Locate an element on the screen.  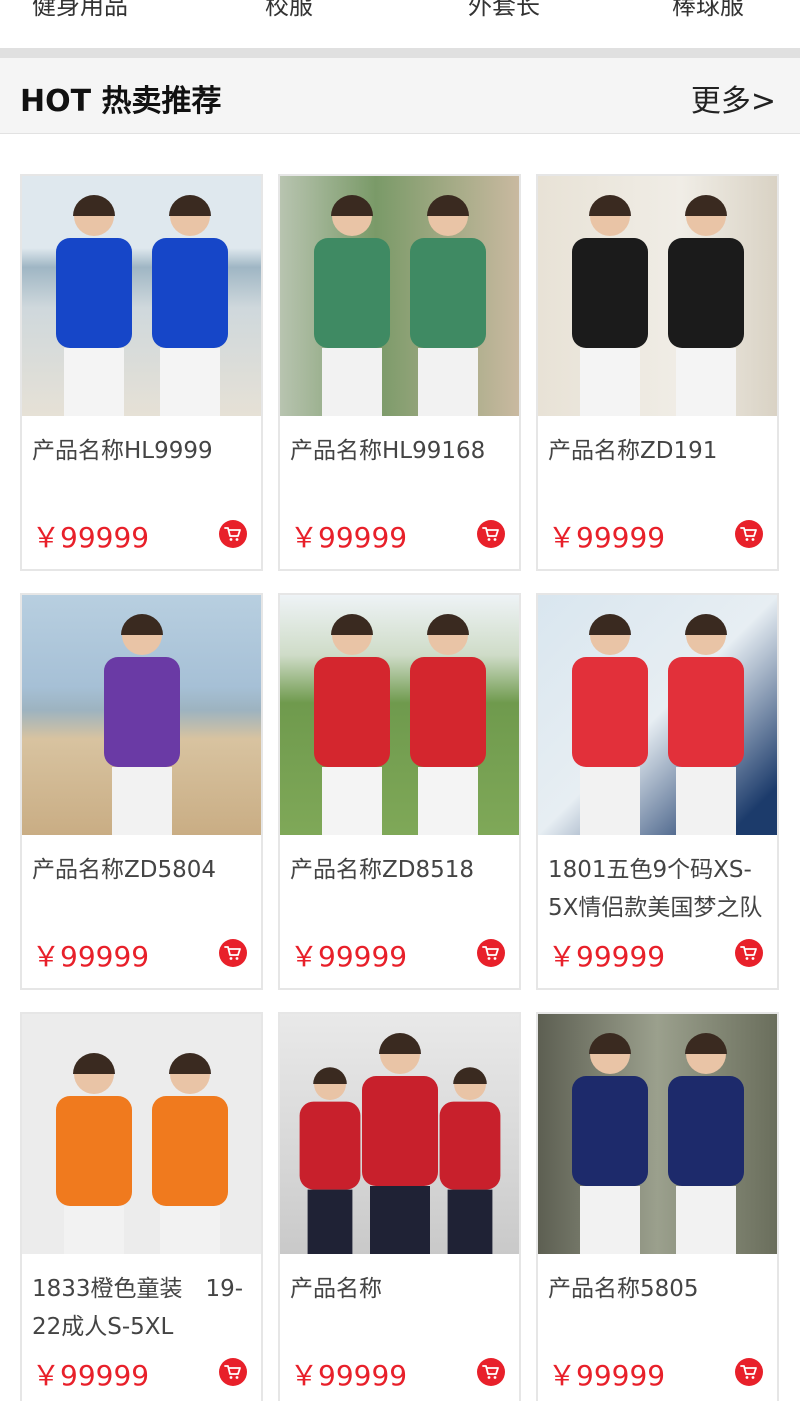
product-card: 产品名称HL9999 ￥99999 is located at coordinates (141, 372).